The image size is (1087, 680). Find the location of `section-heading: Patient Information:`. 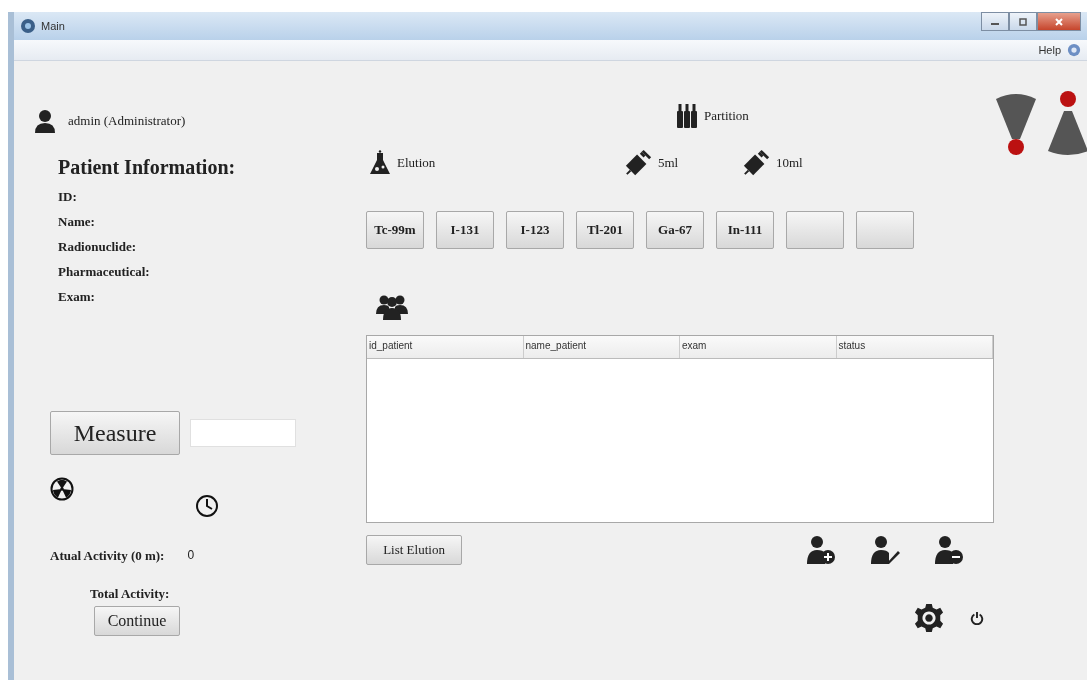

section-heading: Patient Information: is located at coordinates (147, 167).